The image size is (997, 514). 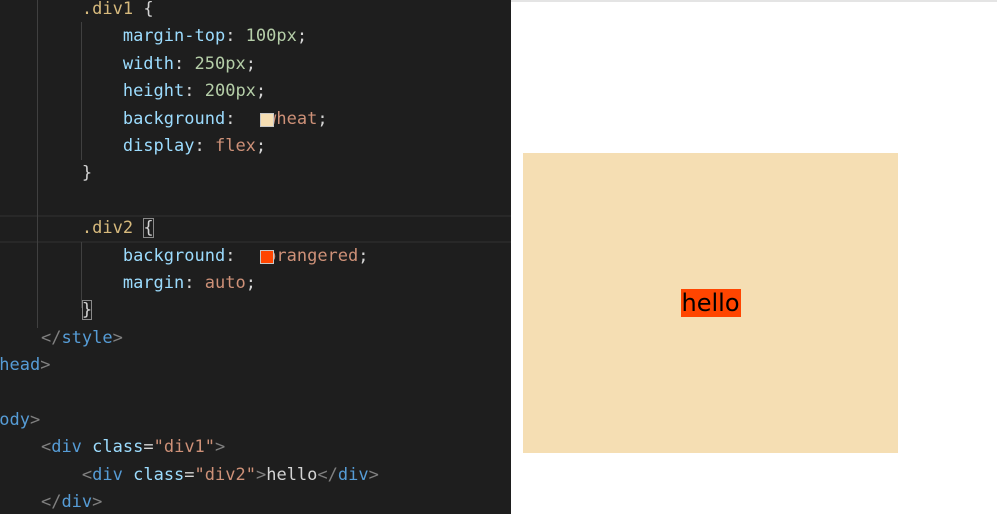 I want to click on code-line: </div>, so click(x=51, y=501).